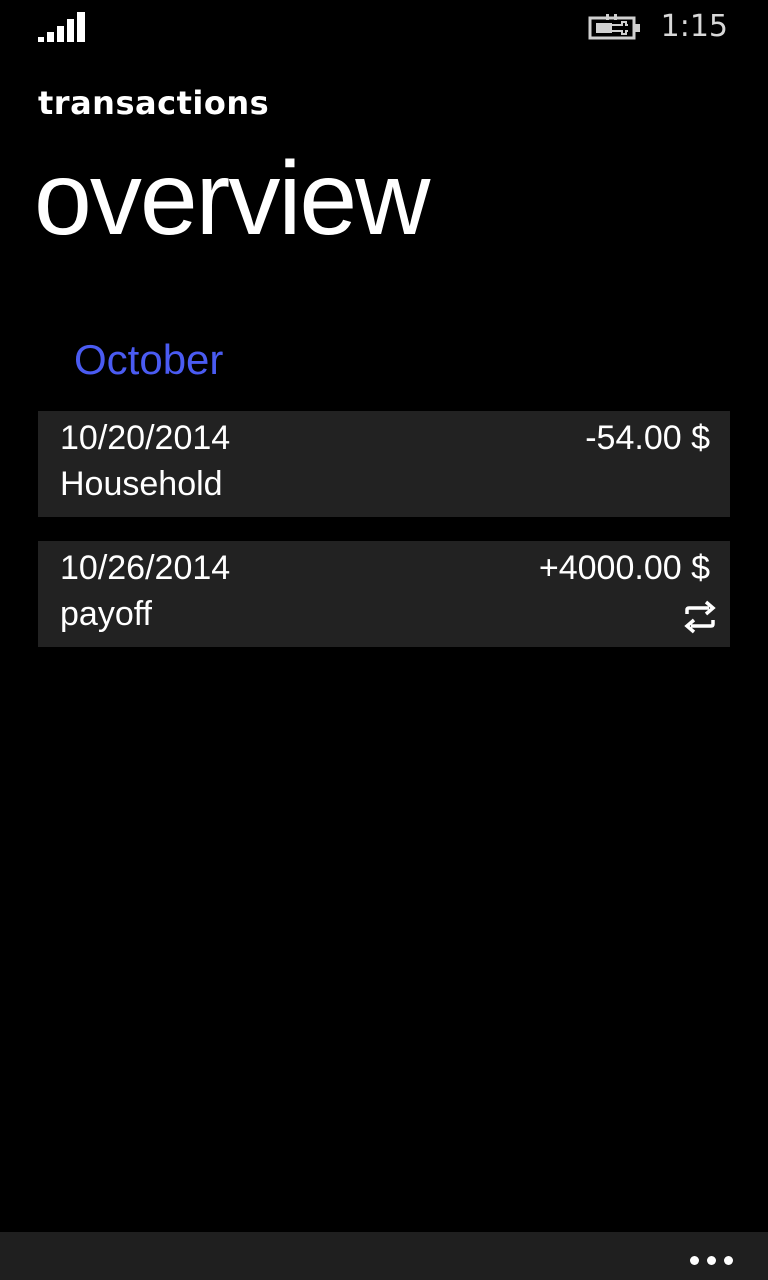  What do you see at coordinates (106, 614) in the screenshot?
I see `transaction-category: payoff` at bounding box center [106, 614].